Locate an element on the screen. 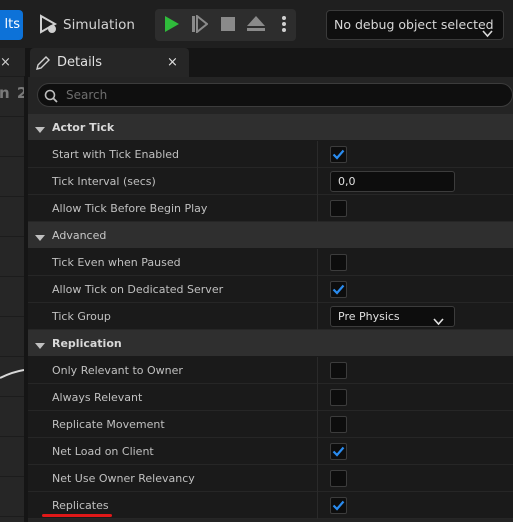  property-name: Allow Tick Before Begin Play is located at coordinates (130, 208).